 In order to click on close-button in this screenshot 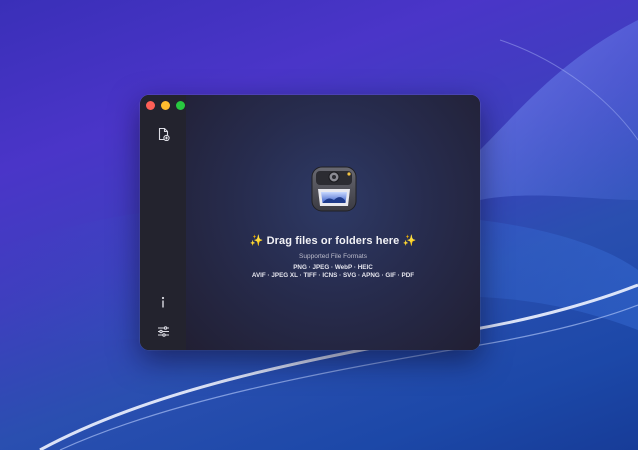, I will do `click(150, 105)`.